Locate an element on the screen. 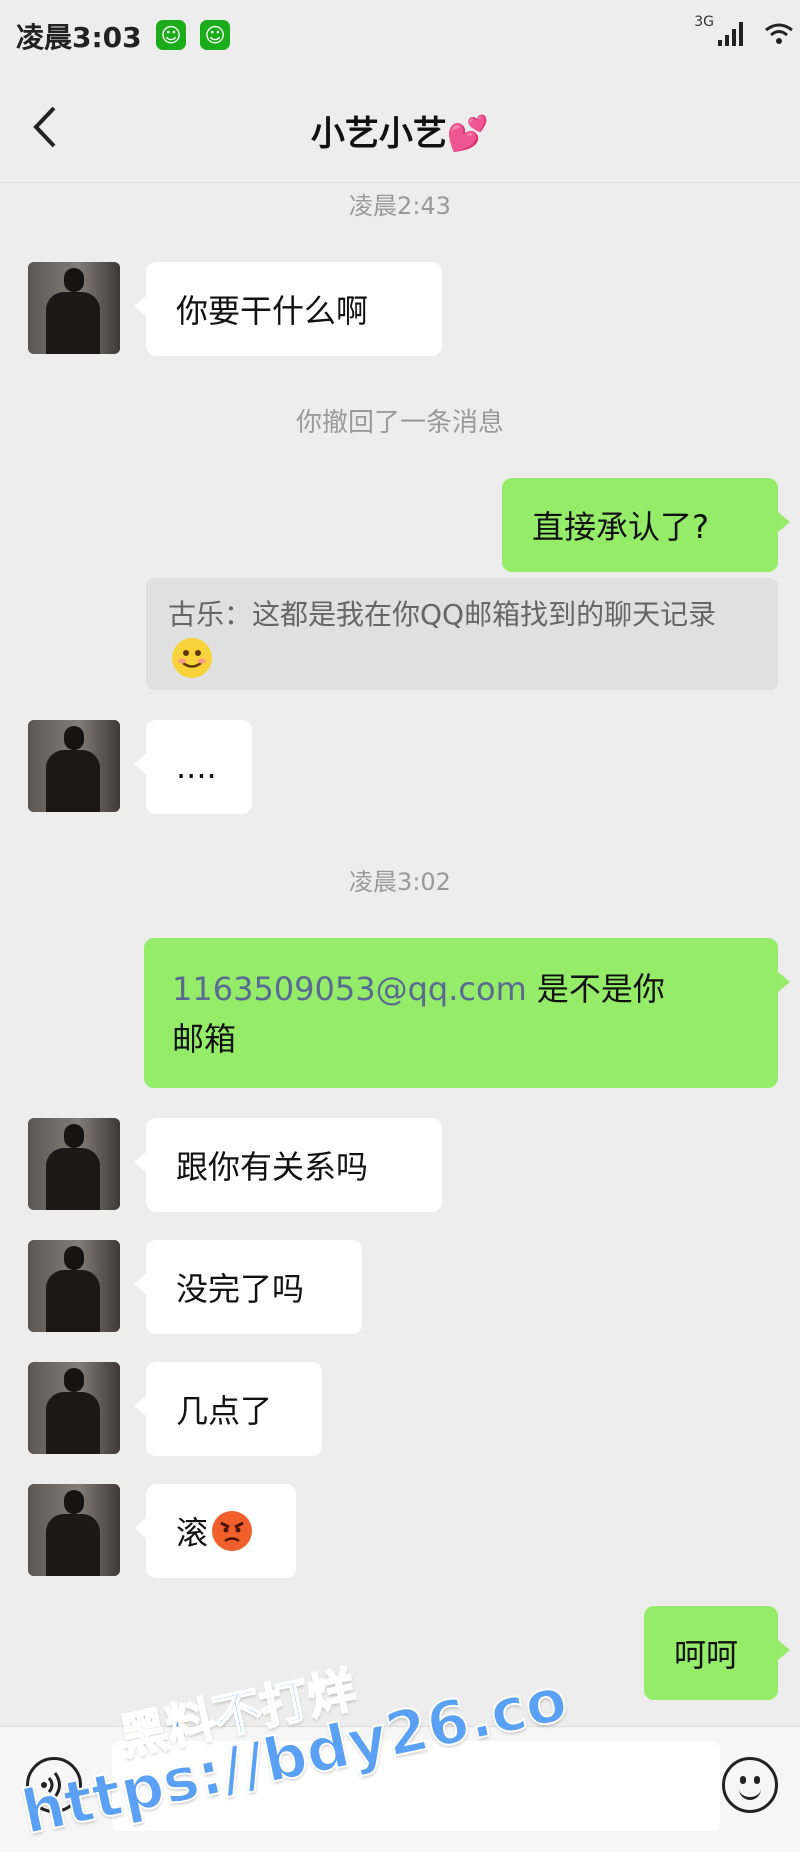 This screenshot has height=1852, width=800. message-text: 滚 is located at coordinates (192, 1533).